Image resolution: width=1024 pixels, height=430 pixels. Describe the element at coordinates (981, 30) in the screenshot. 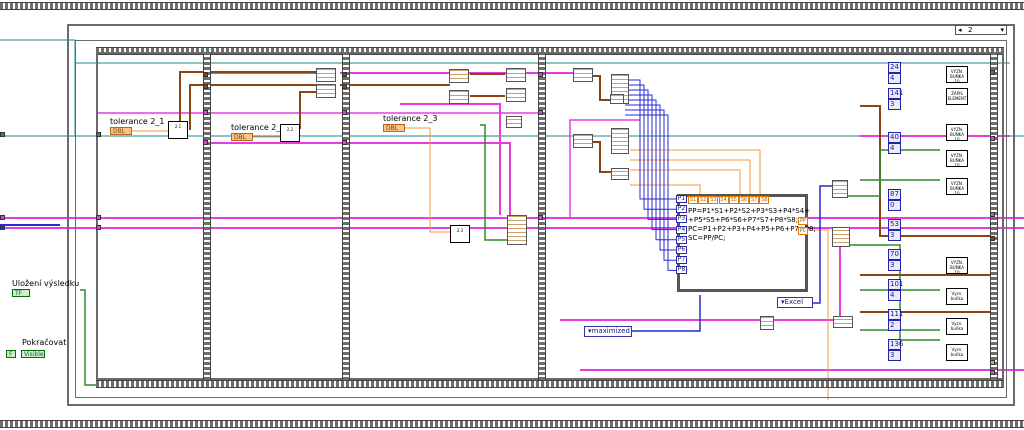

I see `case-selector: ◂ 2 ▾` at that location.